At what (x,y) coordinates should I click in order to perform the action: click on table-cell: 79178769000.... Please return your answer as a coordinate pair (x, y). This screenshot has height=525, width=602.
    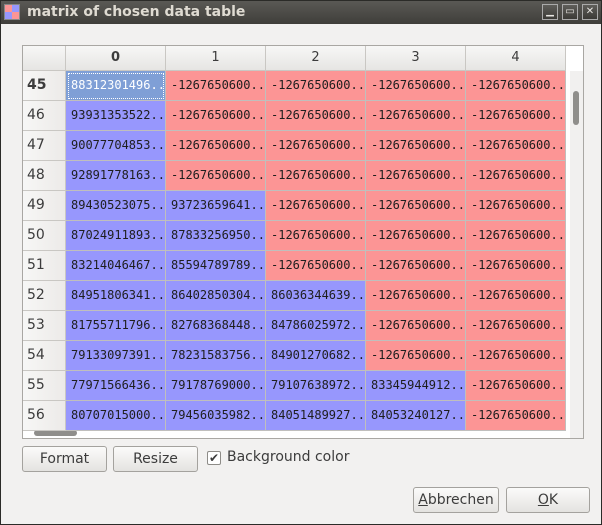
    Looking at the image, I should click on (216, 386).